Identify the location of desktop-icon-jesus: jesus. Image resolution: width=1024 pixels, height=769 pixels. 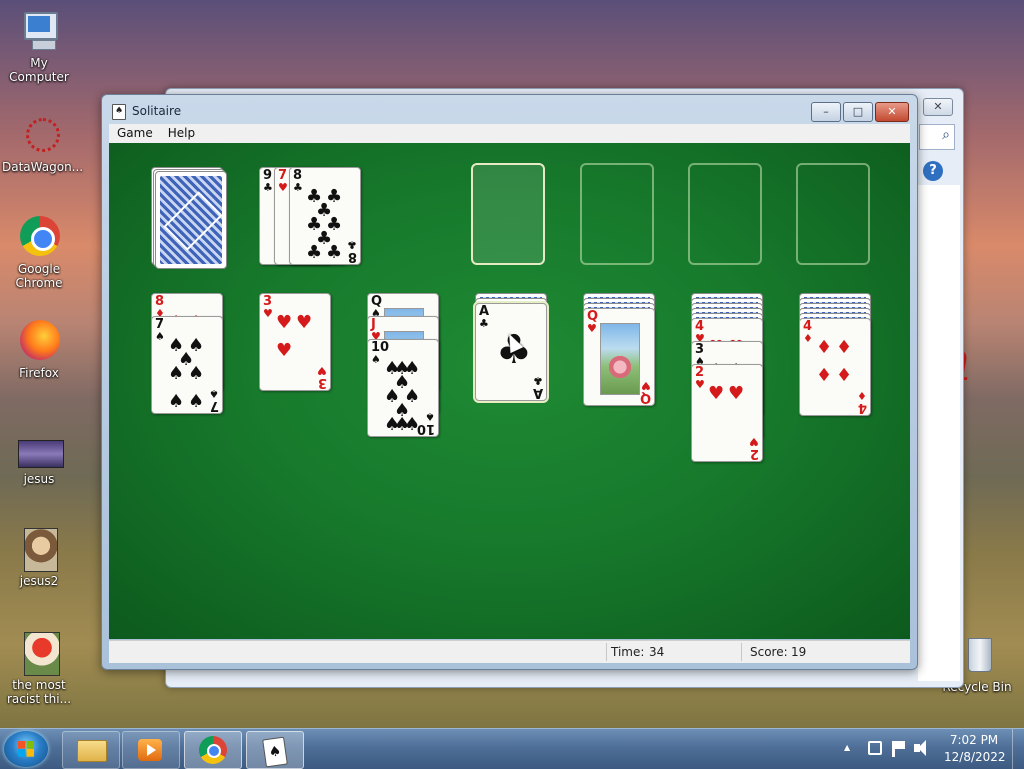
(39, 462).